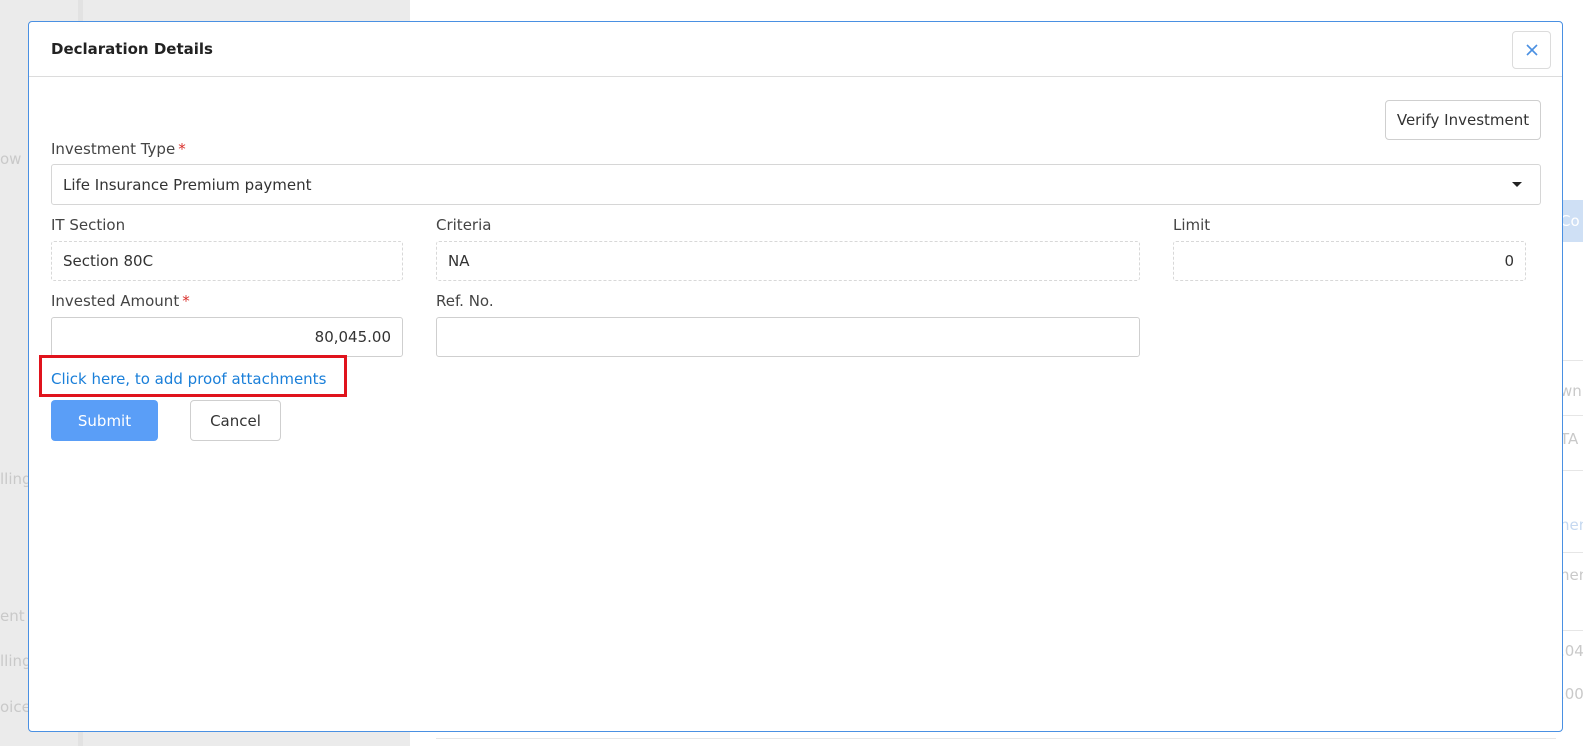 The width and height of the screenshot is (1583, 746). I want to click on close-button, so click(1531, 50).